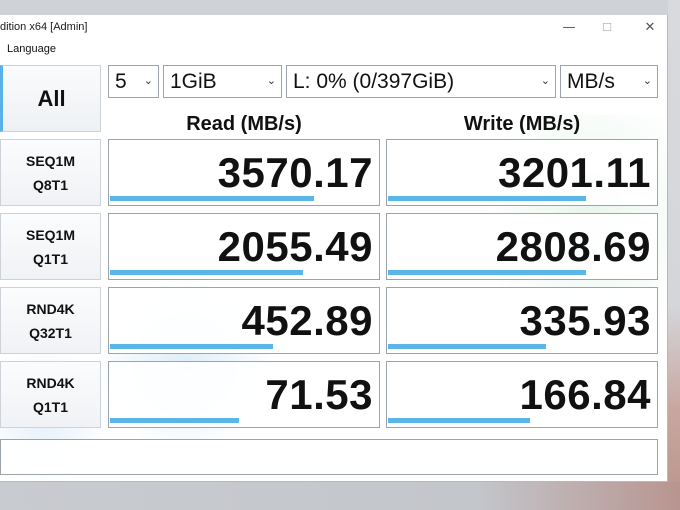  I want to click on read-column-header: Read (MB/s), so click(244, 124).